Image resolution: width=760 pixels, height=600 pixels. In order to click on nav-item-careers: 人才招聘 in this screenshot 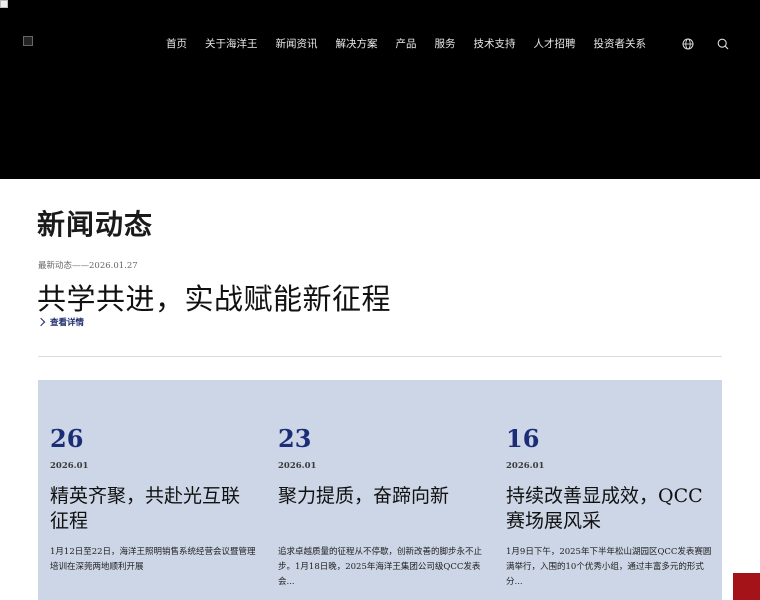, I will do `click(555, 43)`.